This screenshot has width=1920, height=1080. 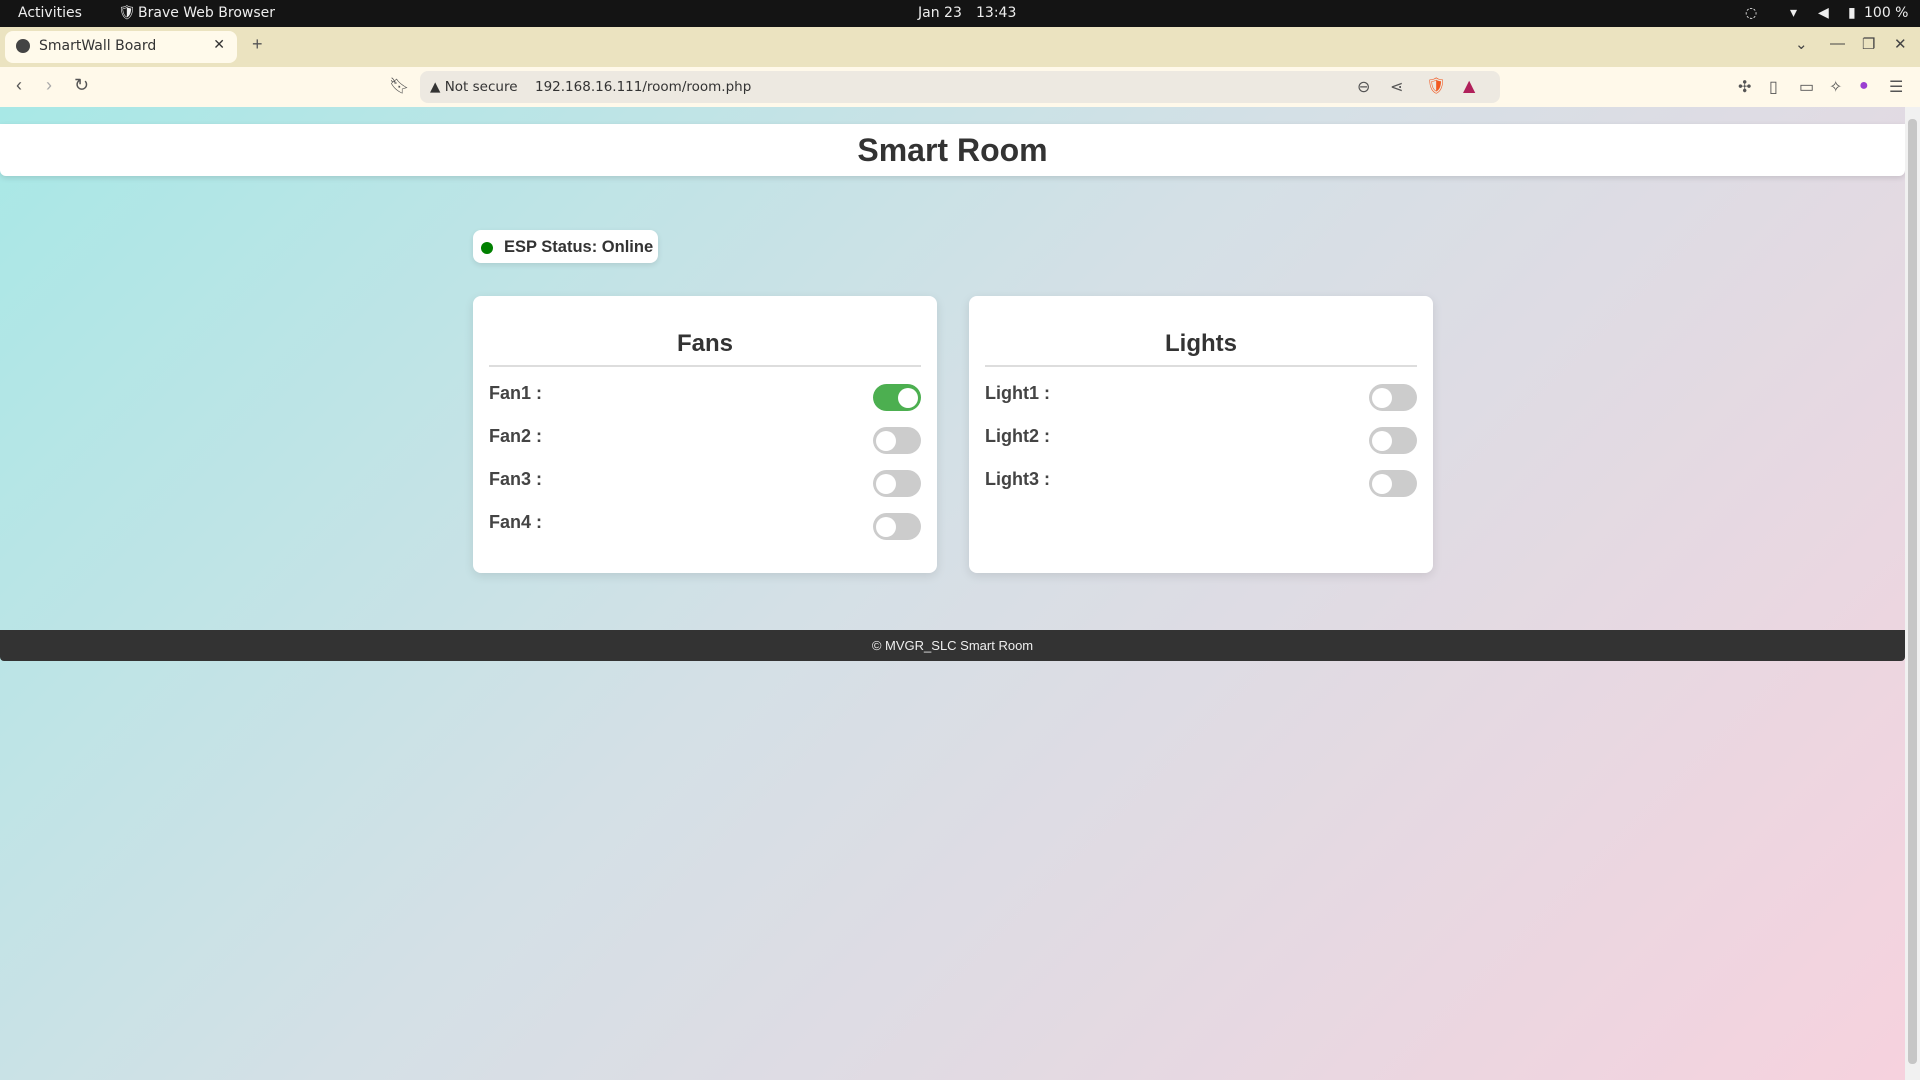 I want to click on brave-icon: 🛡, so click(x=127, y=13).